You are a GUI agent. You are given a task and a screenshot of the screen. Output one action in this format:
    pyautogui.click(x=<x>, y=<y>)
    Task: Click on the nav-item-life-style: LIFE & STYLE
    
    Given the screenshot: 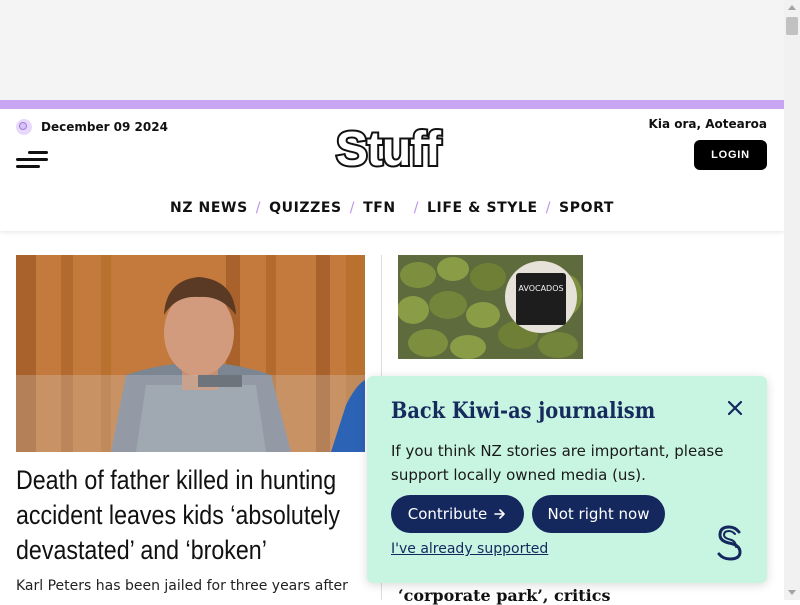 What is the action you would take?
    pyautogui.click(x=482, y=208)
    